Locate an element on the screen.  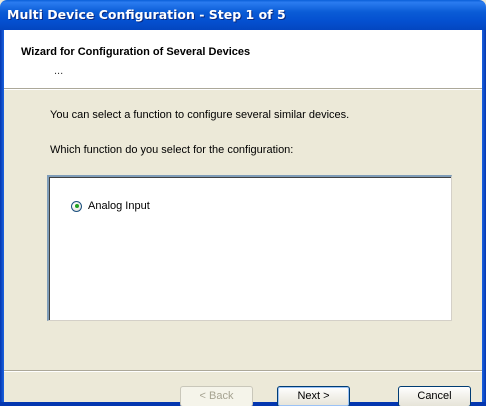
radio-analog-input: Analog Input is located at coordinates (110, 206).